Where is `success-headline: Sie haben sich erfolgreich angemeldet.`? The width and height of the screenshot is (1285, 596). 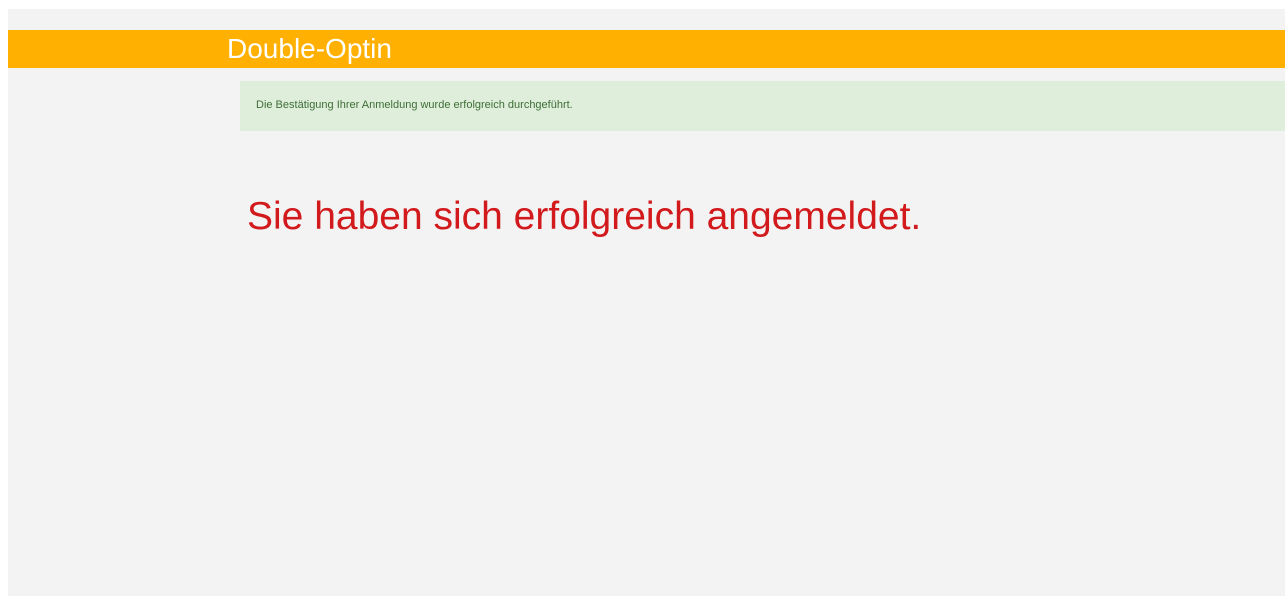 success-headline: Sie haben sich erfolgreich angemeldet. is located at coordinates (584, 216).